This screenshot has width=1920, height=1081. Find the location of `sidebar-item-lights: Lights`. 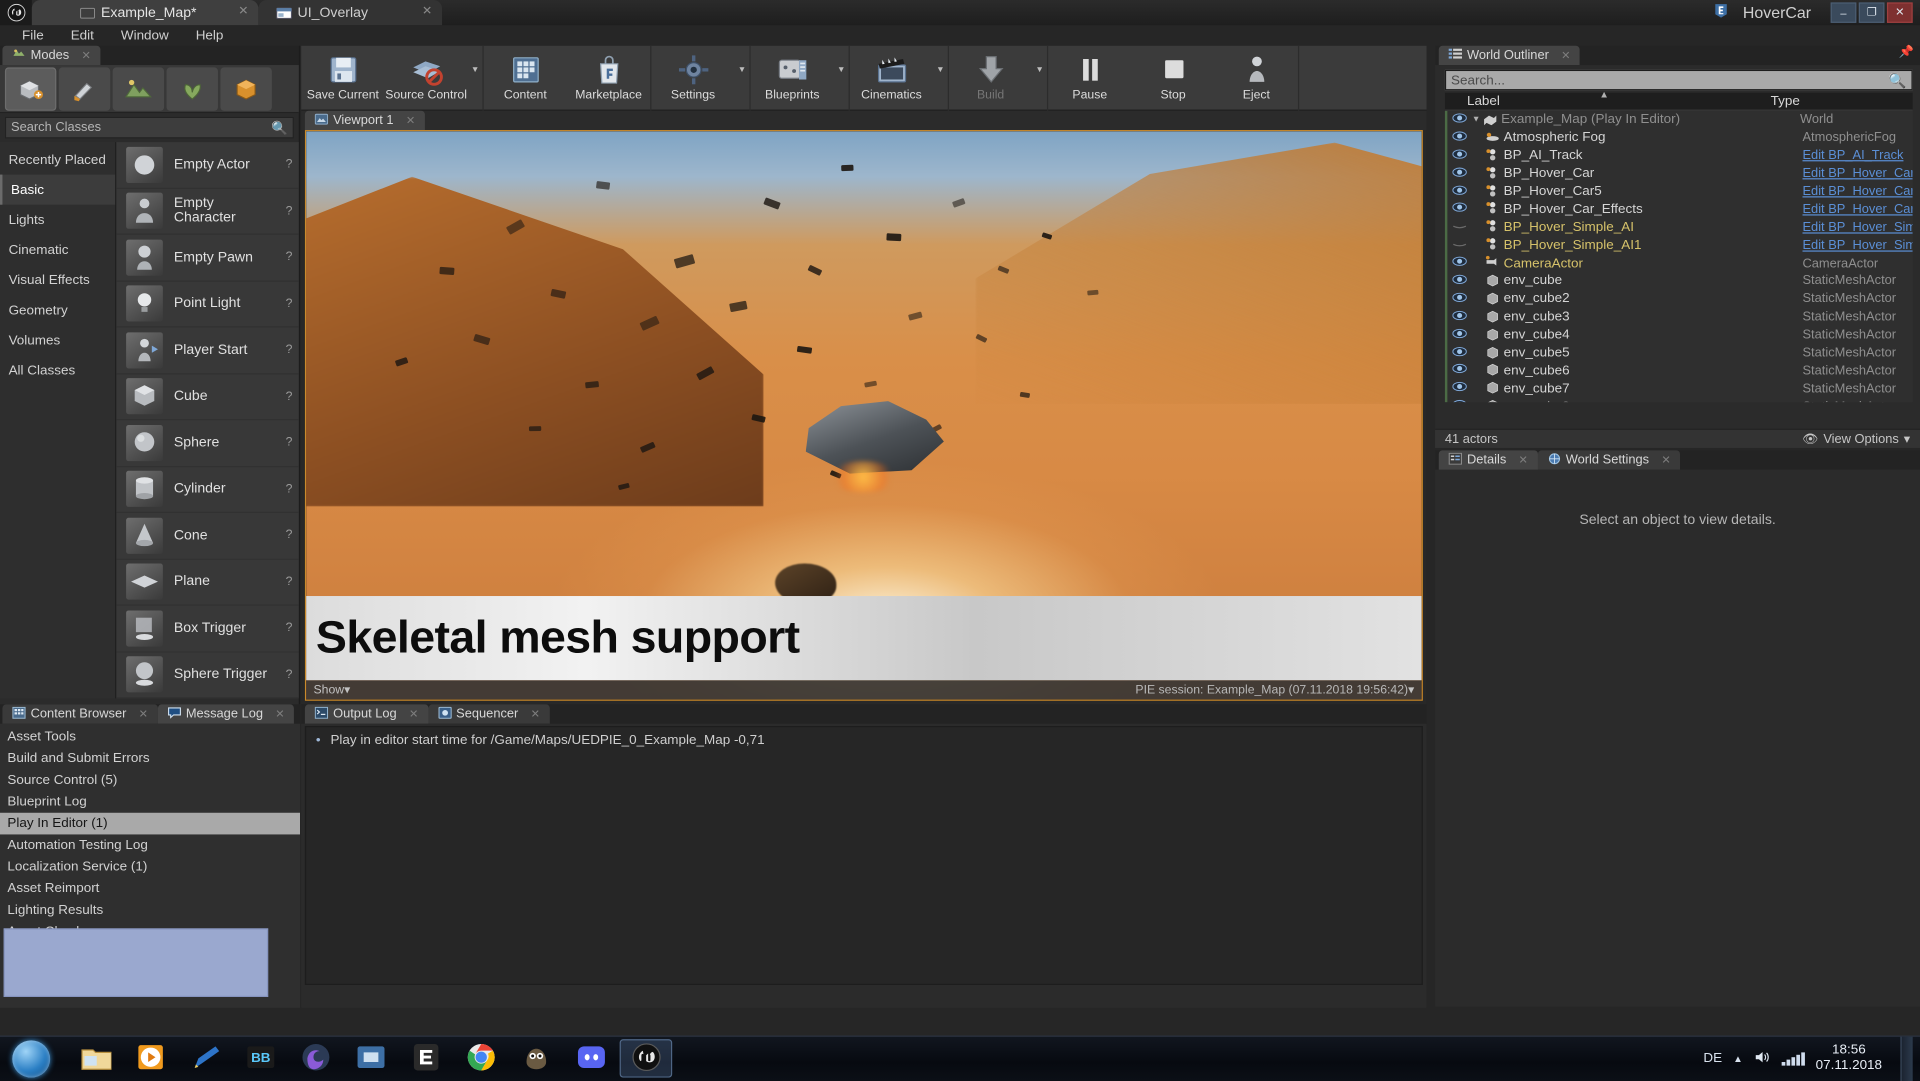

sidebar-item-lights: Lights is located at coordinates (57, 220).